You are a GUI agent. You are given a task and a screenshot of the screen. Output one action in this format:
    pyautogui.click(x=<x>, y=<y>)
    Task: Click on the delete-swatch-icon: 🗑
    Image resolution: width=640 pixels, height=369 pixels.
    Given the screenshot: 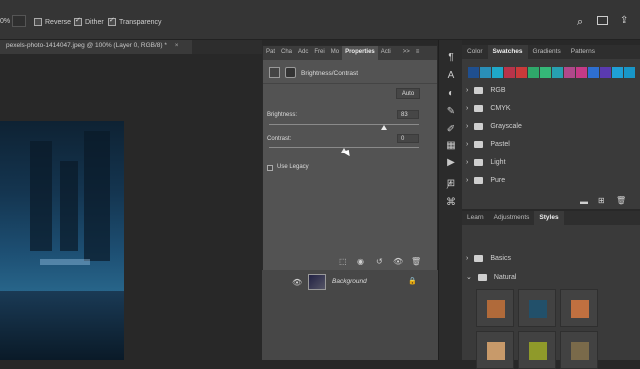 What is the action you would take?
    pyautogui.click(x=621, y=200)
    